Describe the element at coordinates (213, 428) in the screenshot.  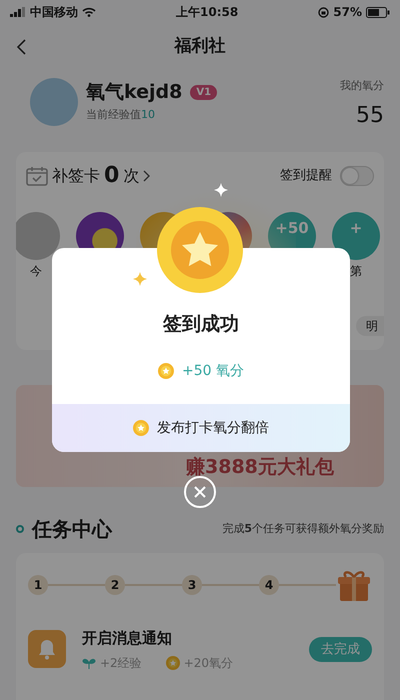
I see `share-text: 发布打卡氧分翻倍` at that location.